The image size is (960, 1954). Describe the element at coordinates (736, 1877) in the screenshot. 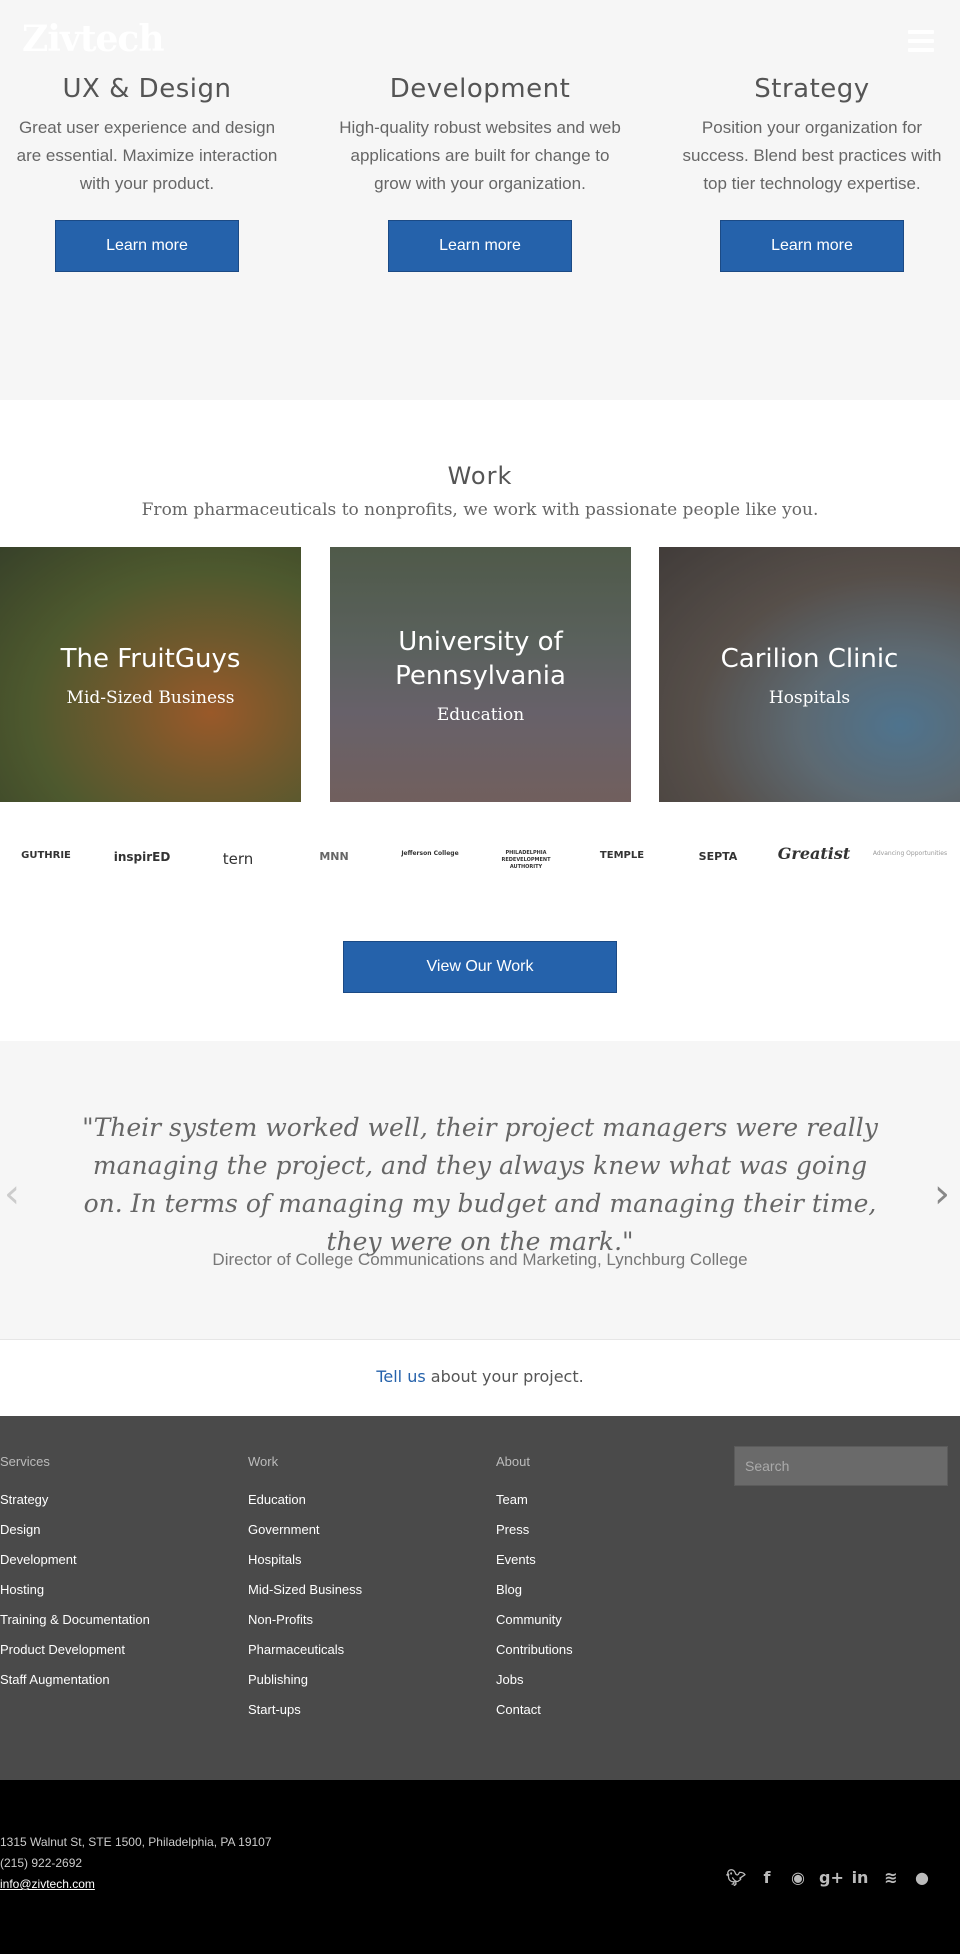

I see `twitter-icon: 🐦︎` at that location.